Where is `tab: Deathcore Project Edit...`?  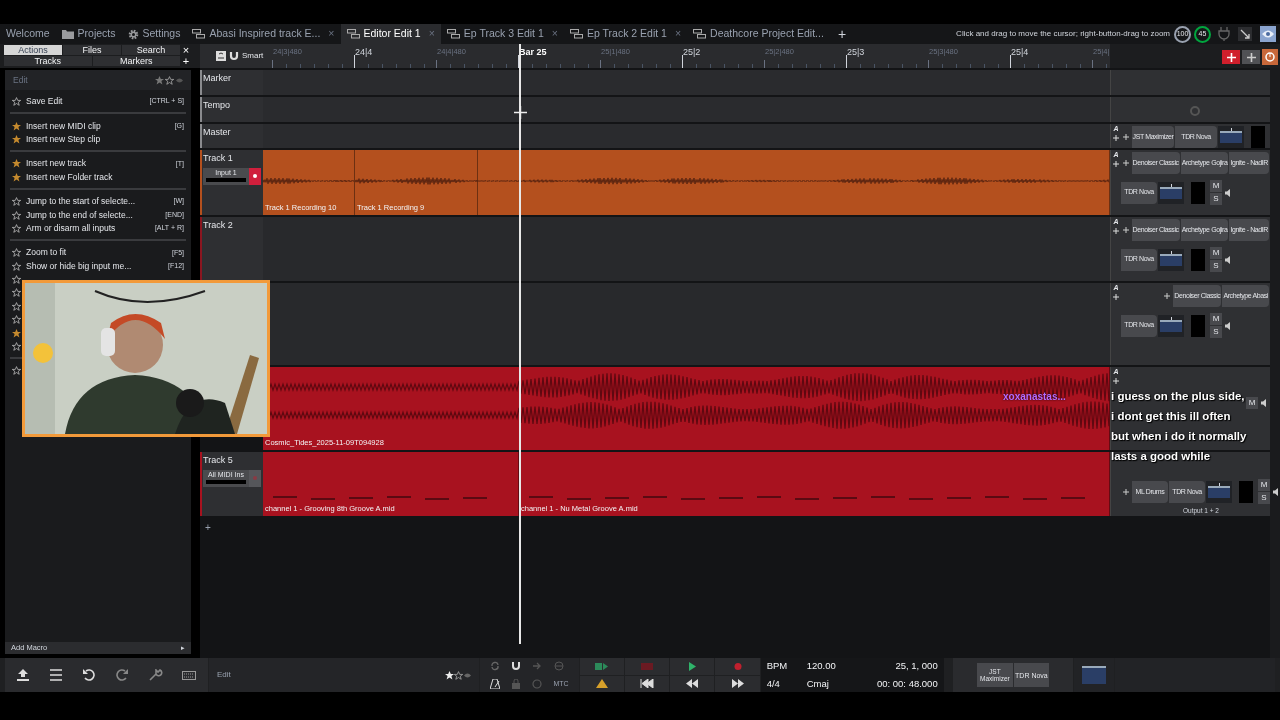
tab: Deathcore Project Edit... is located at coordinates (758, 34).